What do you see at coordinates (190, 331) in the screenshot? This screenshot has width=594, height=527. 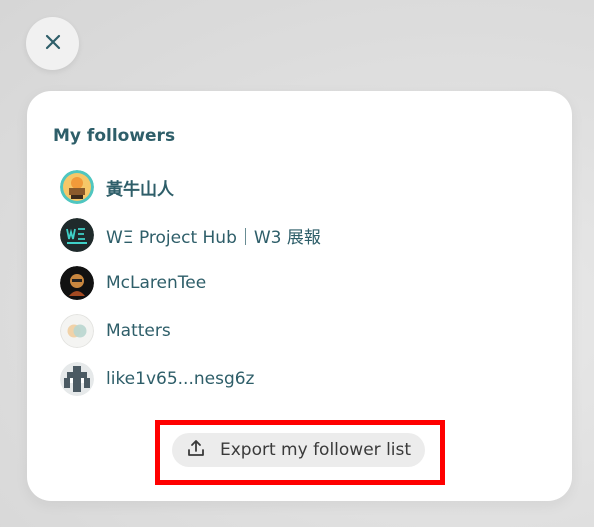 I see `follower-item-3: Matters` at bounding box center [190, 331].